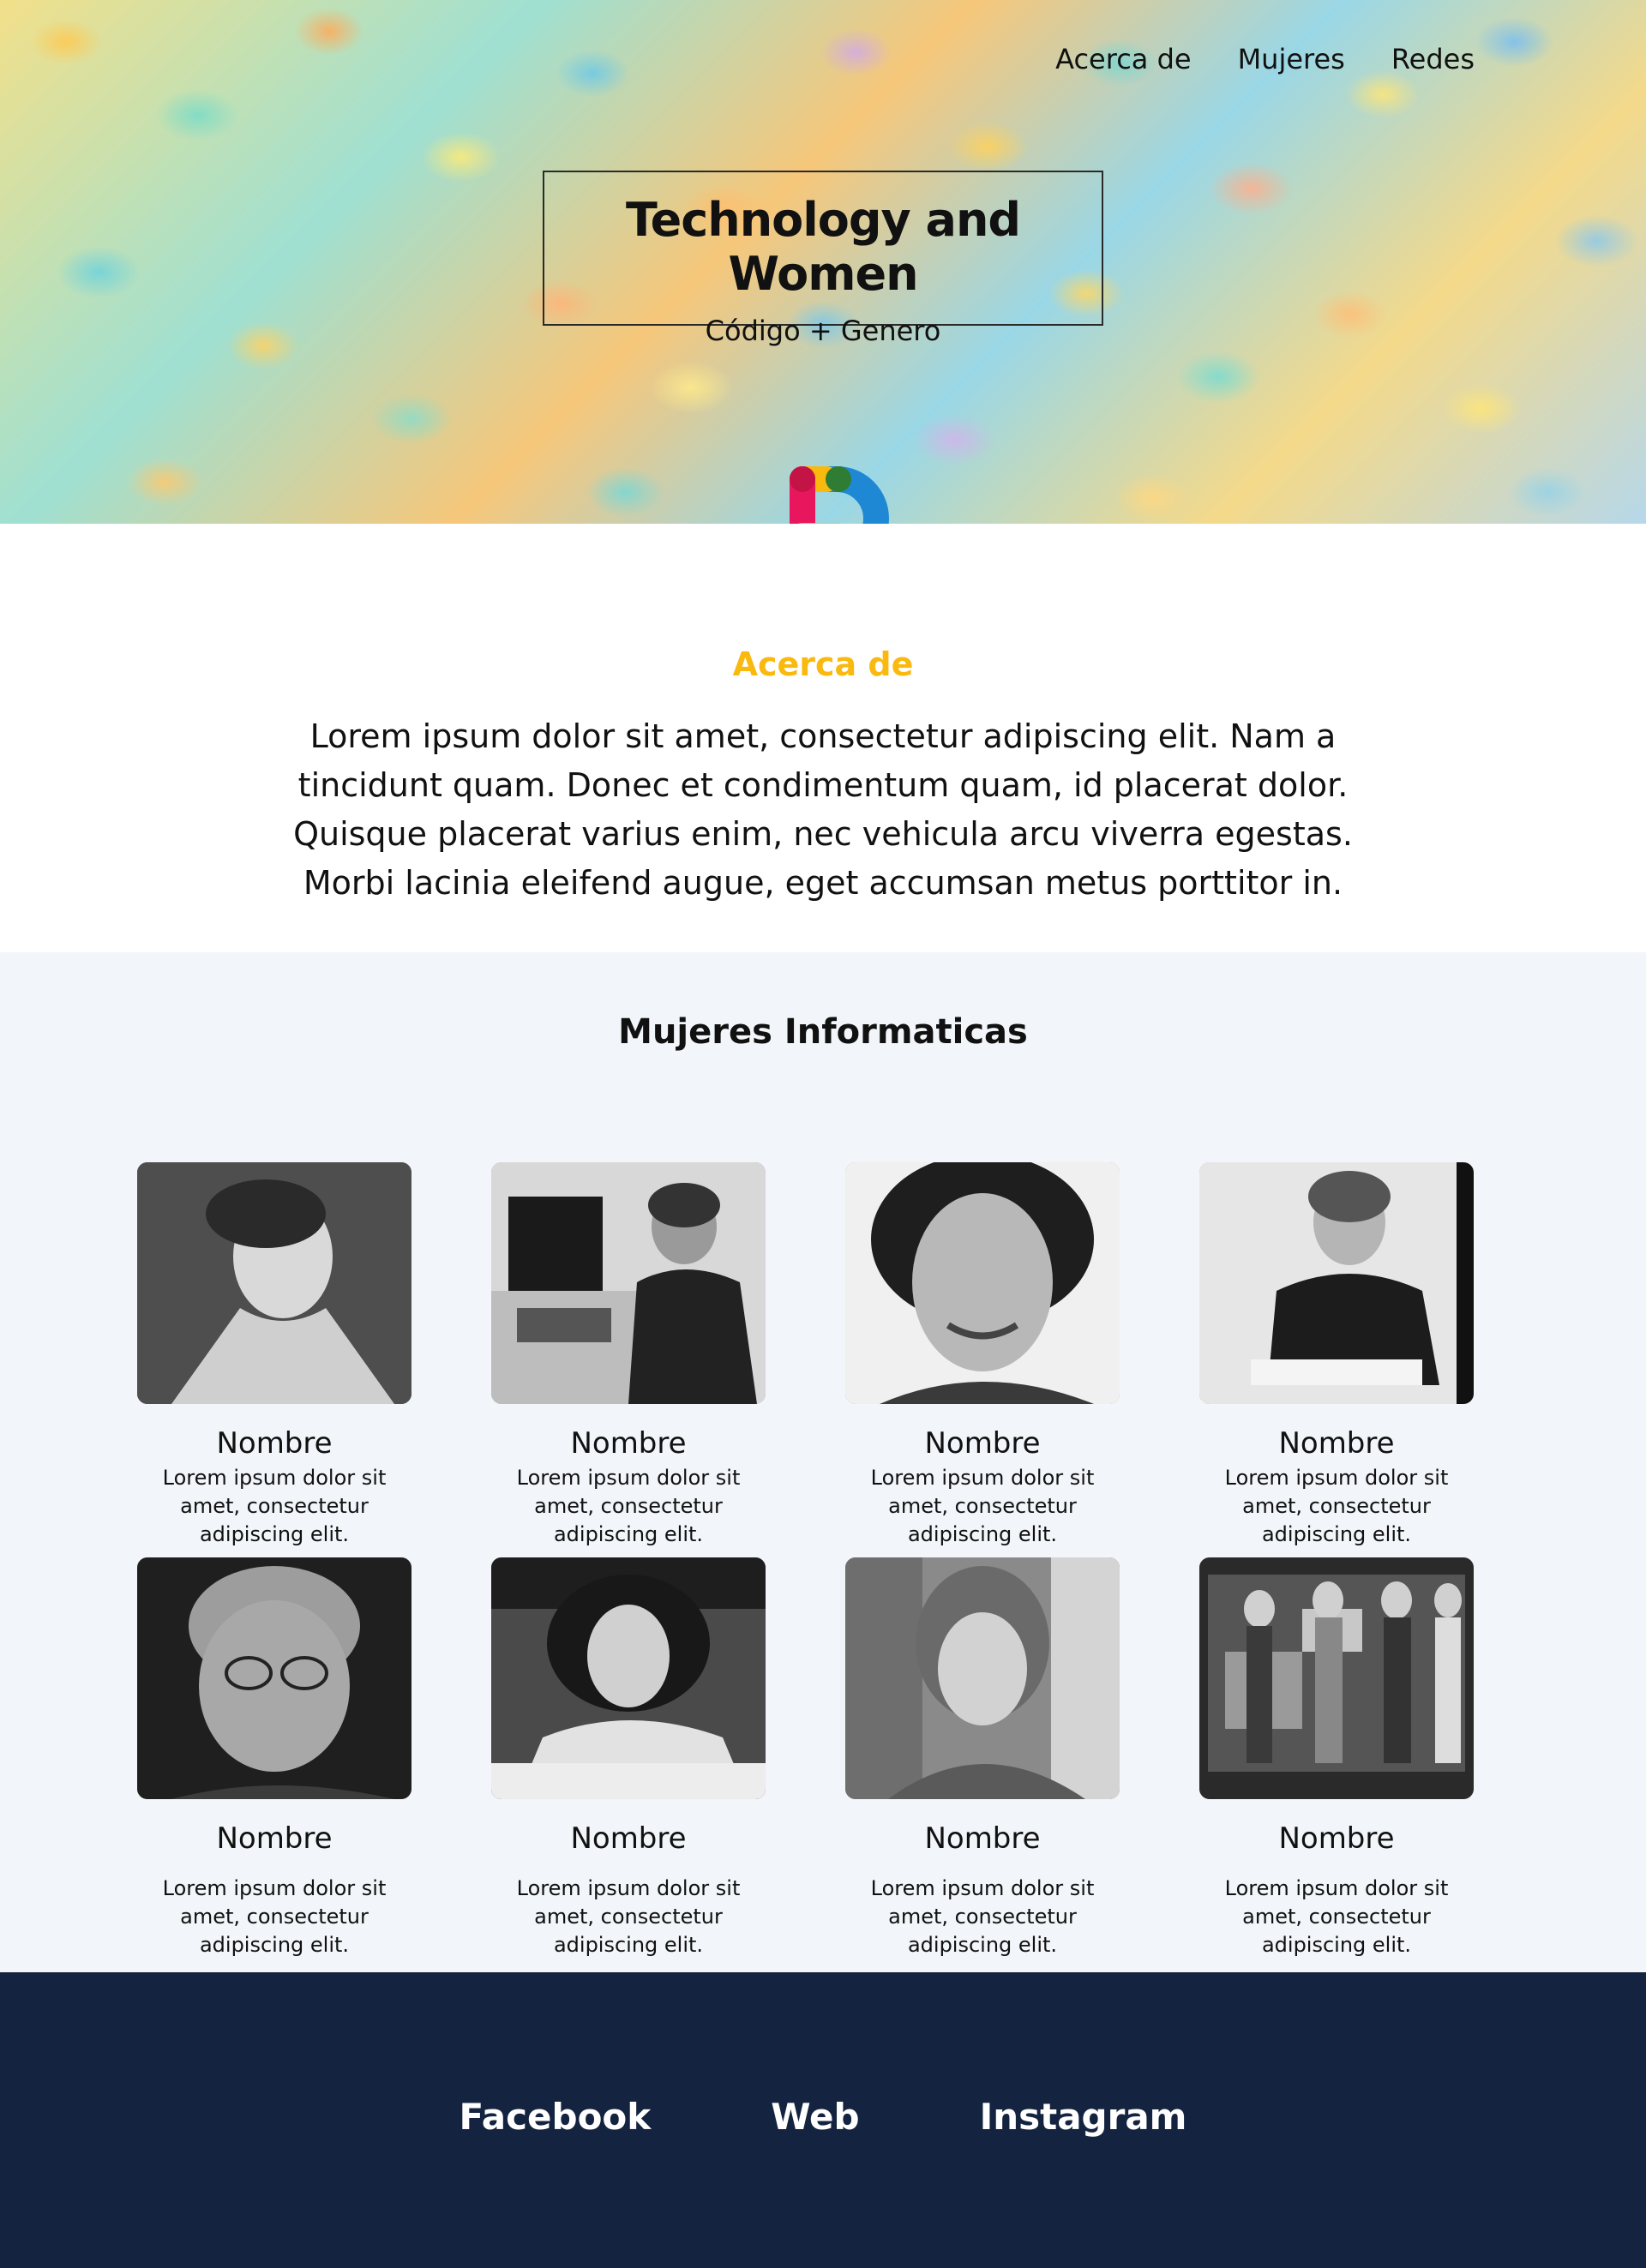 The width and height of the screenshot is (1646, 2268). I want to click on nav-link-redes: Redes, so click(1433, 59).